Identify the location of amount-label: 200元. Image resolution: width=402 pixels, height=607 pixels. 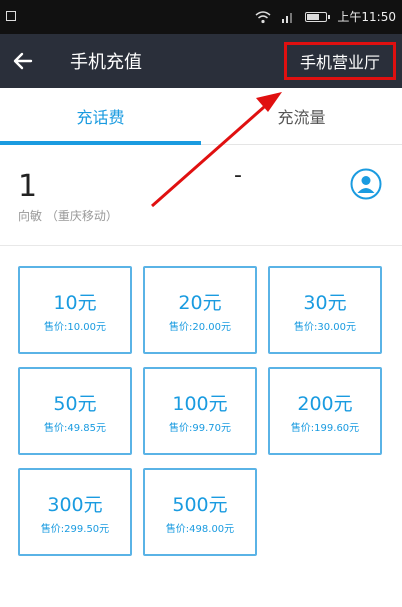
(325, 404).